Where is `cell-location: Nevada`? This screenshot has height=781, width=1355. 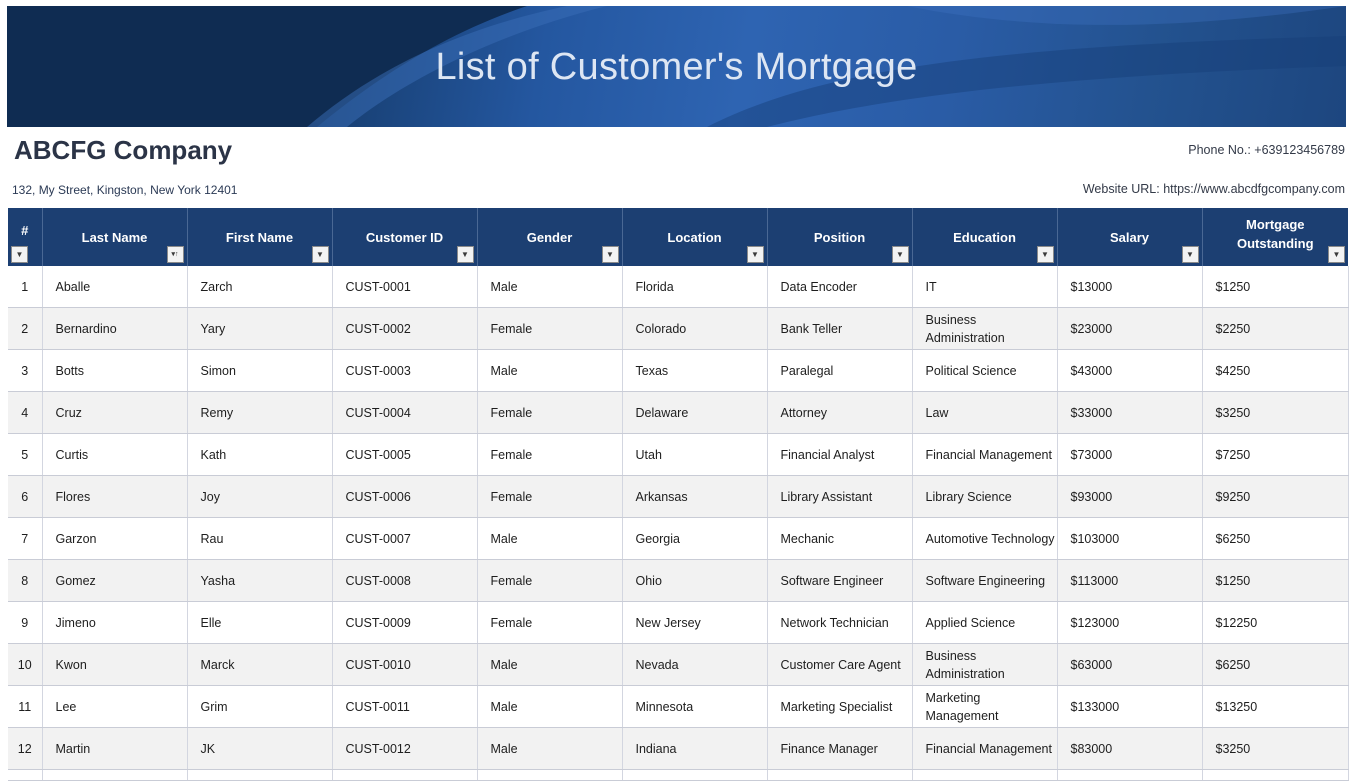 cell-location: Nevada is located at coordinates (695, 664).